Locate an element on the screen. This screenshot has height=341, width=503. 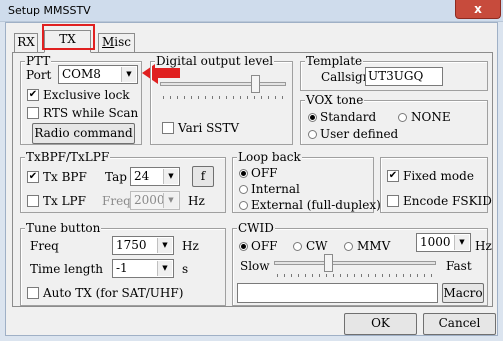
cwid-off-radio is located at coordinates (243, 246).